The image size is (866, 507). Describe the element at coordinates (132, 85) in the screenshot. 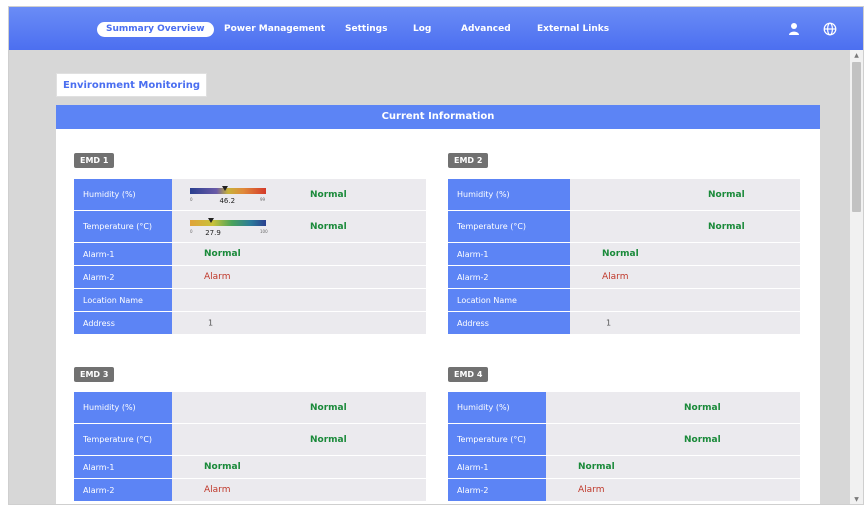

I see `tab-environment-monitoring: Environment Monitoring` at that location.